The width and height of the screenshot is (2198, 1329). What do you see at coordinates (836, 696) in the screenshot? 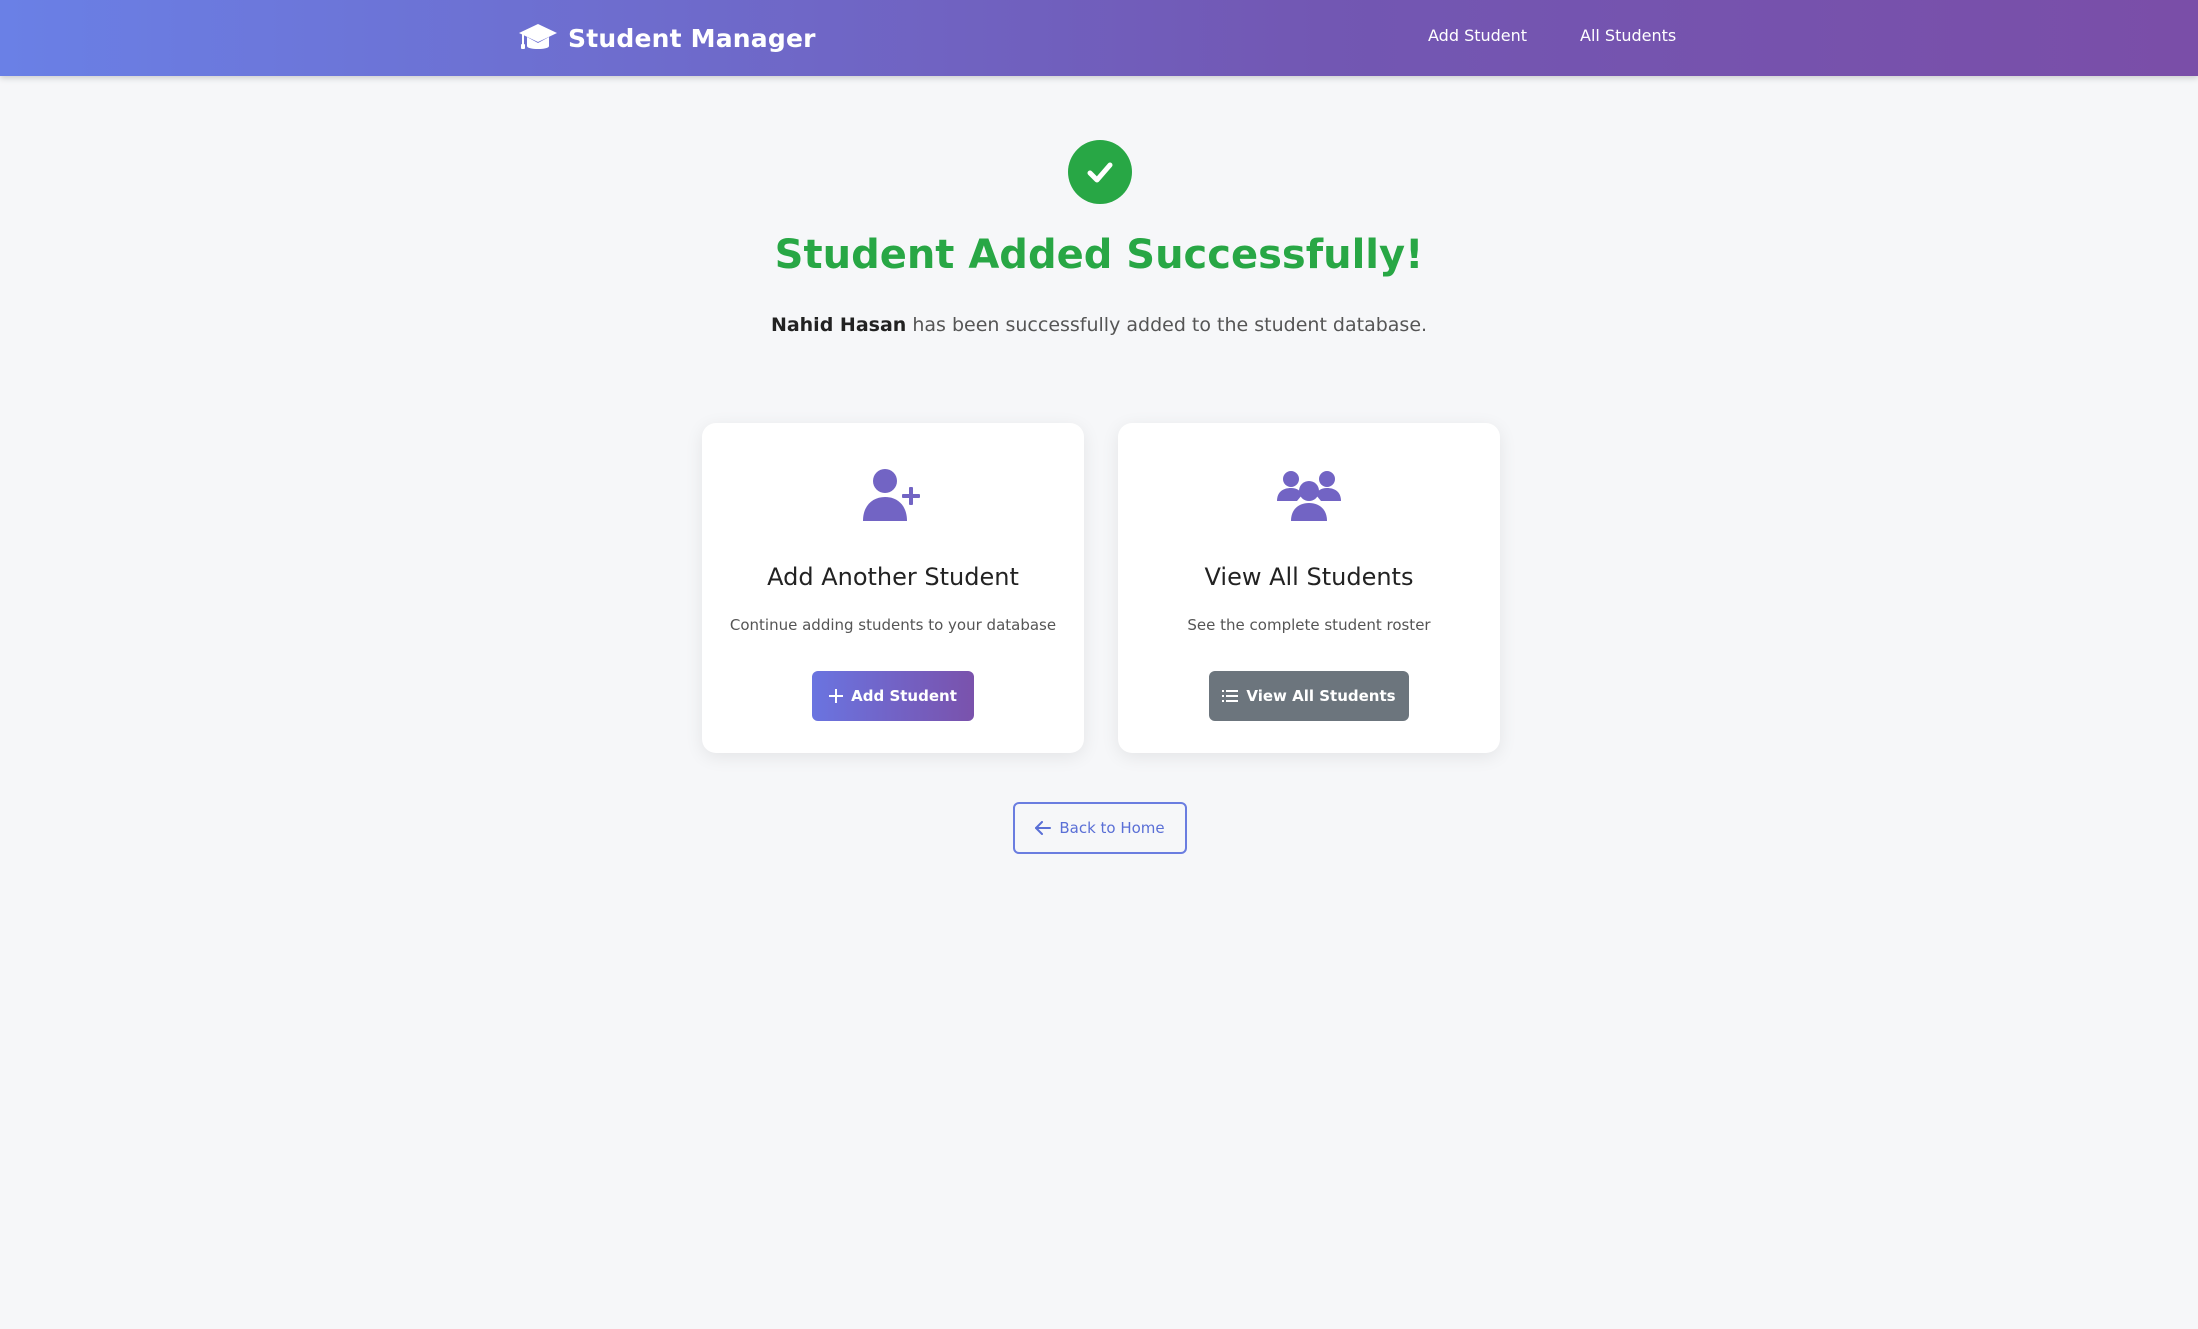
I see `plus-icon` at bounding box center [836, 696].